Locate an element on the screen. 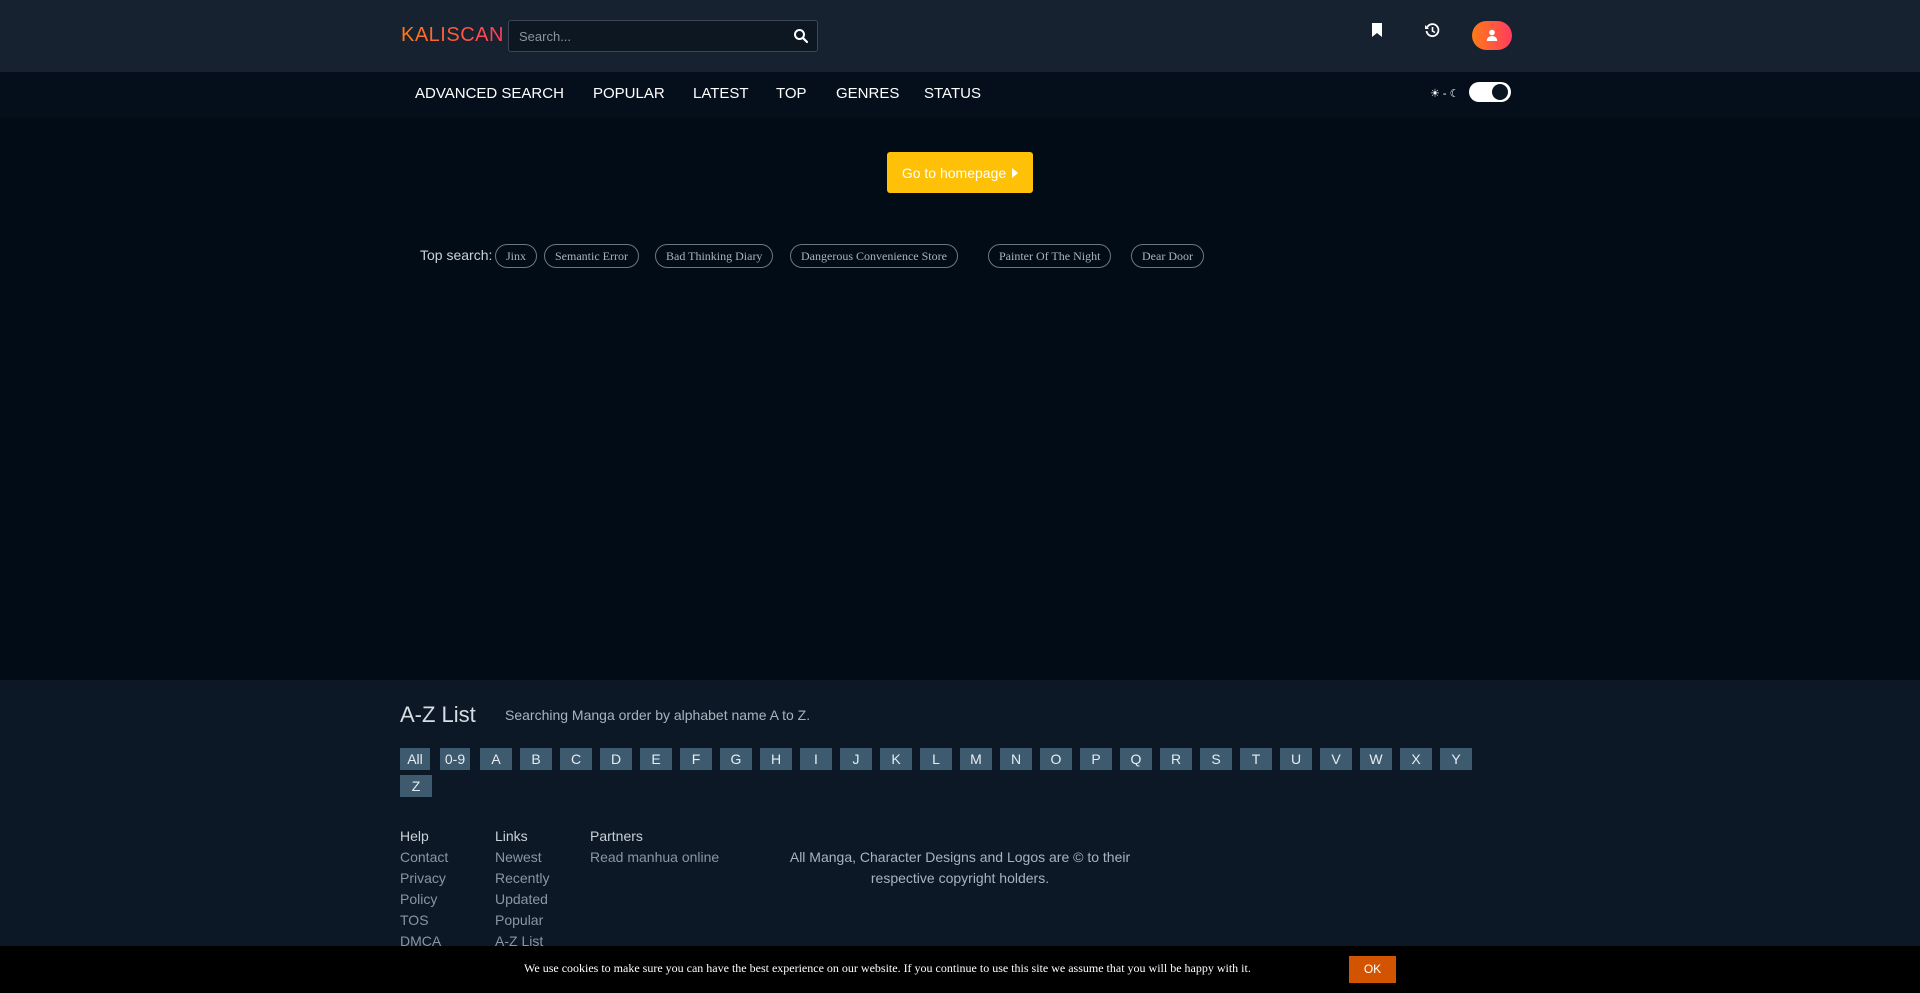 The height and width of the screenshot is (993, 1920). az-letter-button: F is located at coordinates (696, 759).